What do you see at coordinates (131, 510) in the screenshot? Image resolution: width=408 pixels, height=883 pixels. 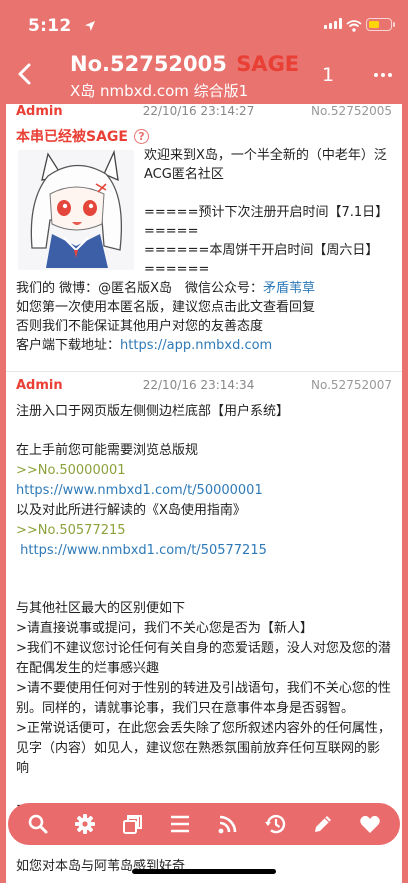 I see `text-line: 以及对此所进行解读的《X岛使用指南》` at bounding box center [131, 510].